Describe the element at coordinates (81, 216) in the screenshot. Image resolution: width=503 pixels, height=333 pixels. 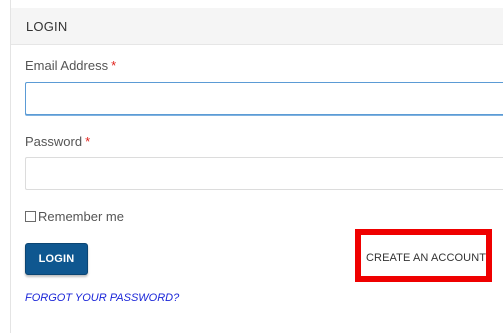
I see `remember-me-label: Remember me` at that location.